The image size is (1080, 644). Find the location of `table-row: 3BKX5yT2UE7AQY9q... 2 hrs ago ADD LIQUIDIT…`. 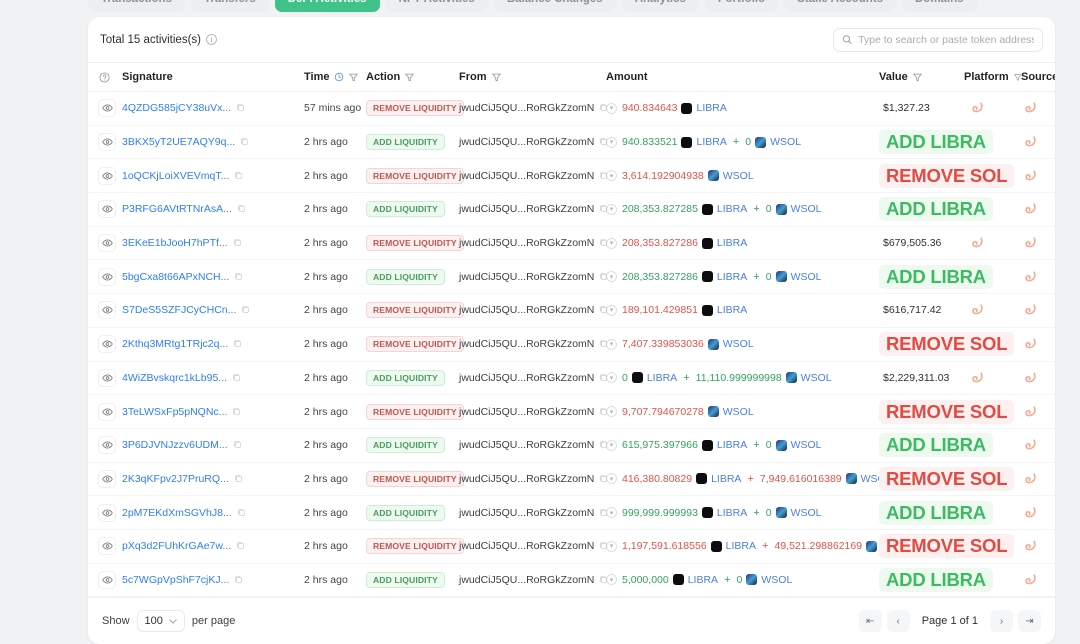

table-row: 3BKX5yT2UE7AQY9q... 2 hrs ago ADD LIQUIDIT… is located at coordinates (571, 142).